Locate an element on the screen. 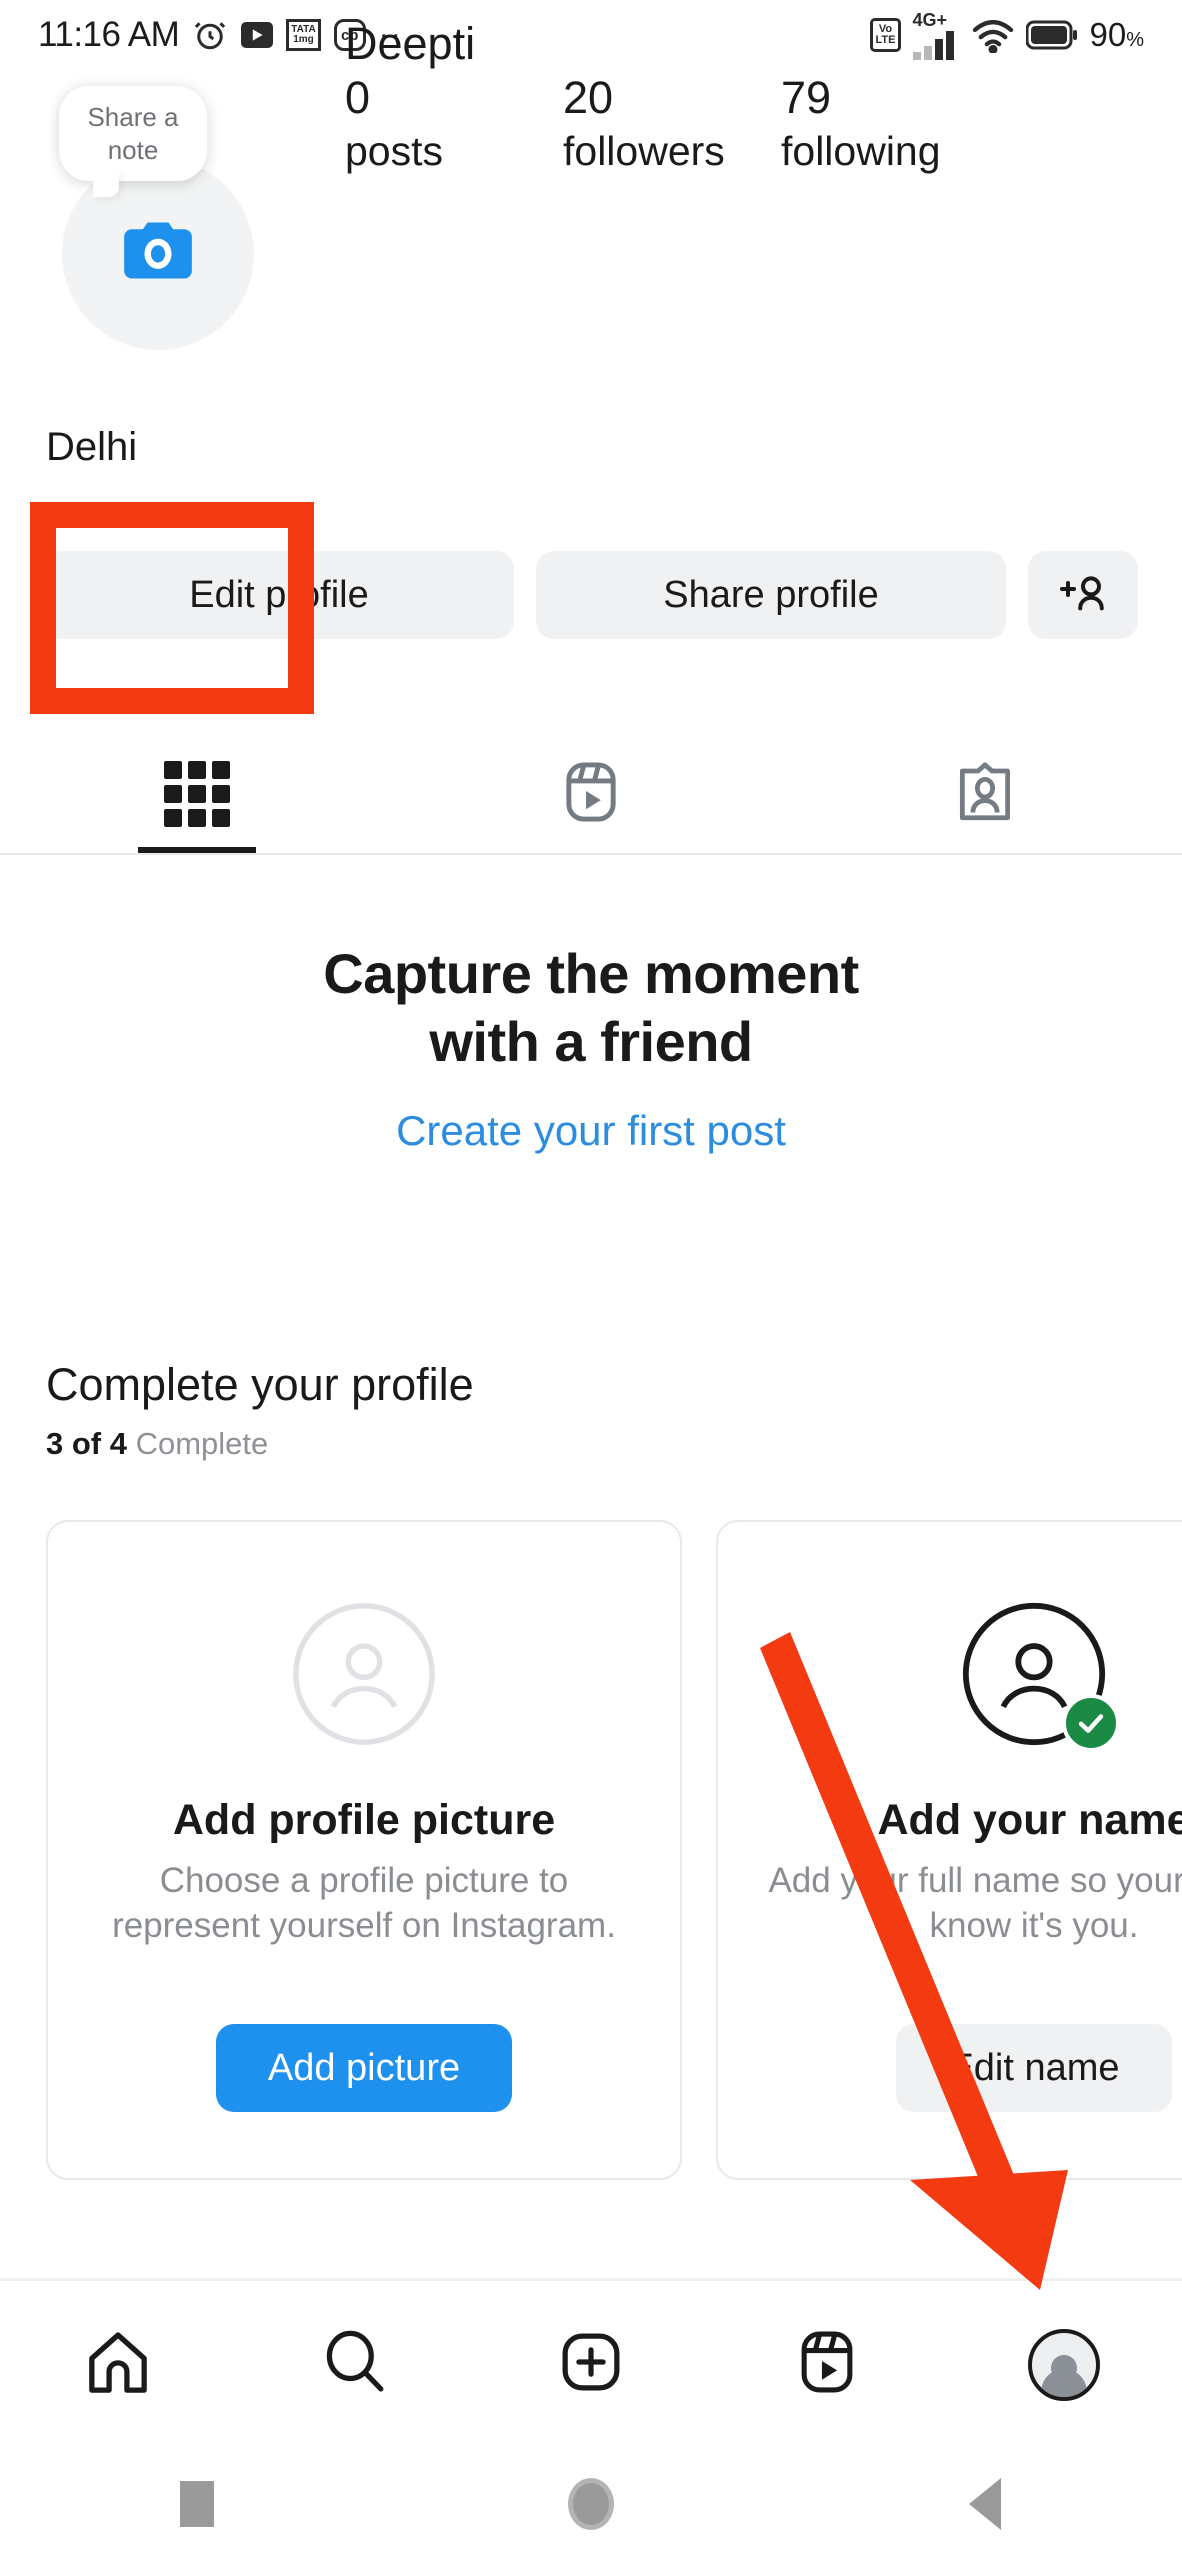  youtube-icon is located at coordinates (257, 35).